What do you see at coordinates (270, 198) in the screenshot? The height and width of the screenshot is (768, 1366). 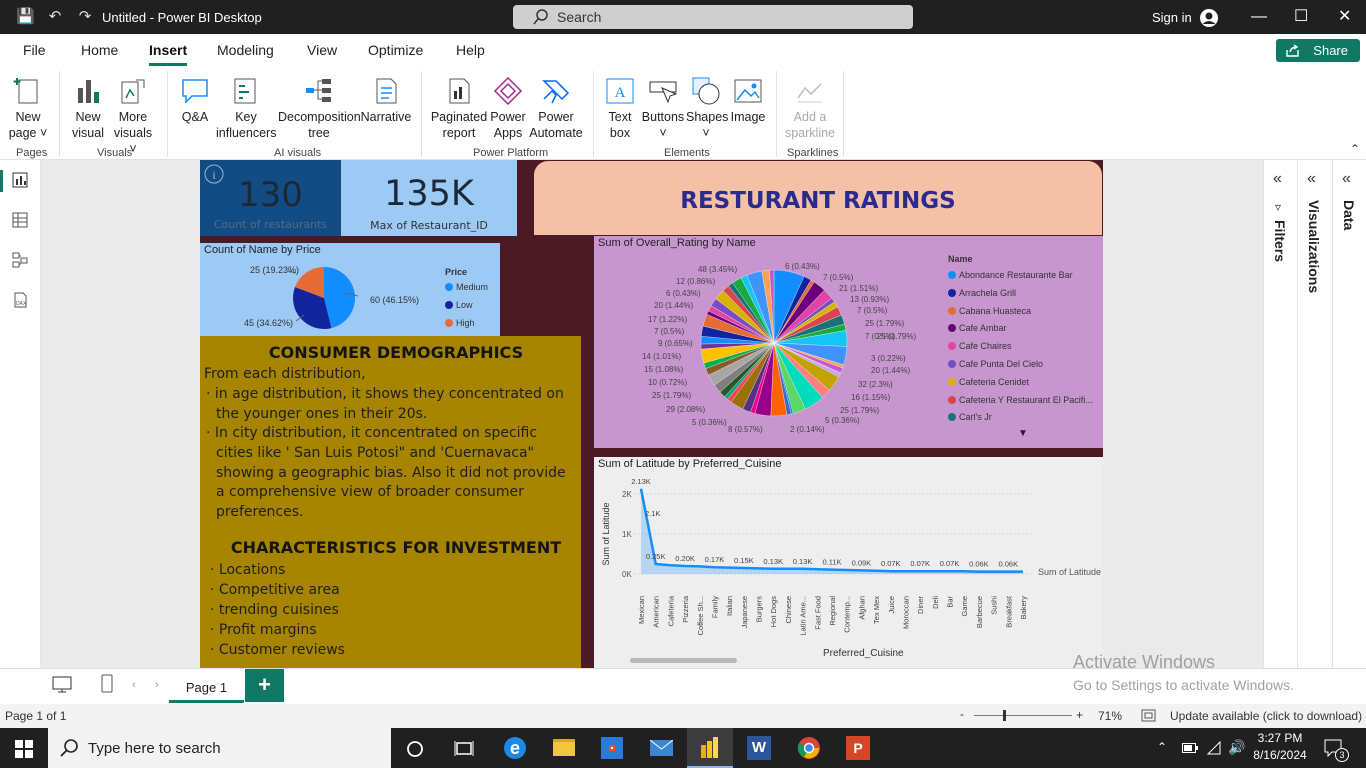 I see `card-count-restaurants: i 130 Count of restaurants` at bounding box center [270, 198].